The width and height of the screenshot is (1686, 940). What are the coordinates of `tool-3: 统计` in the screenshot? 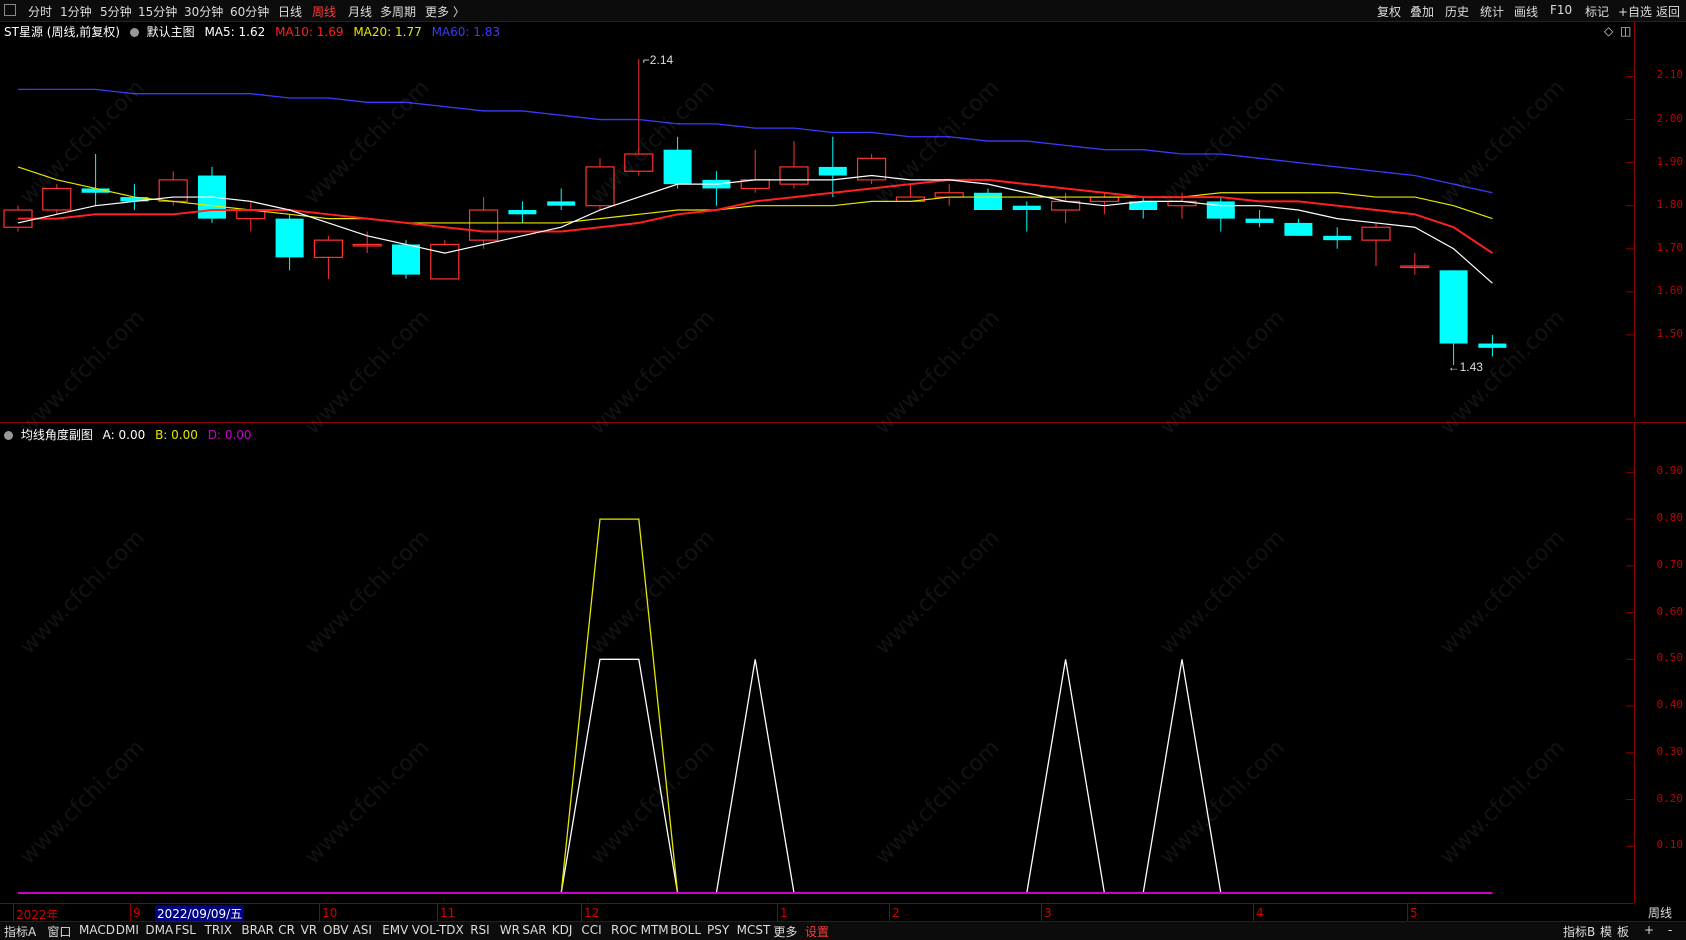 It's located at (1492, 11).